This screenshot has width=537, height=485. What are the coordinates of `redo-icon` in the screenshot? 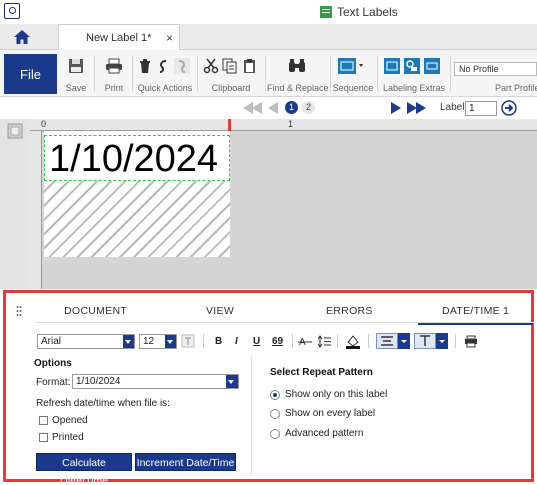 It's located at (182, 66).